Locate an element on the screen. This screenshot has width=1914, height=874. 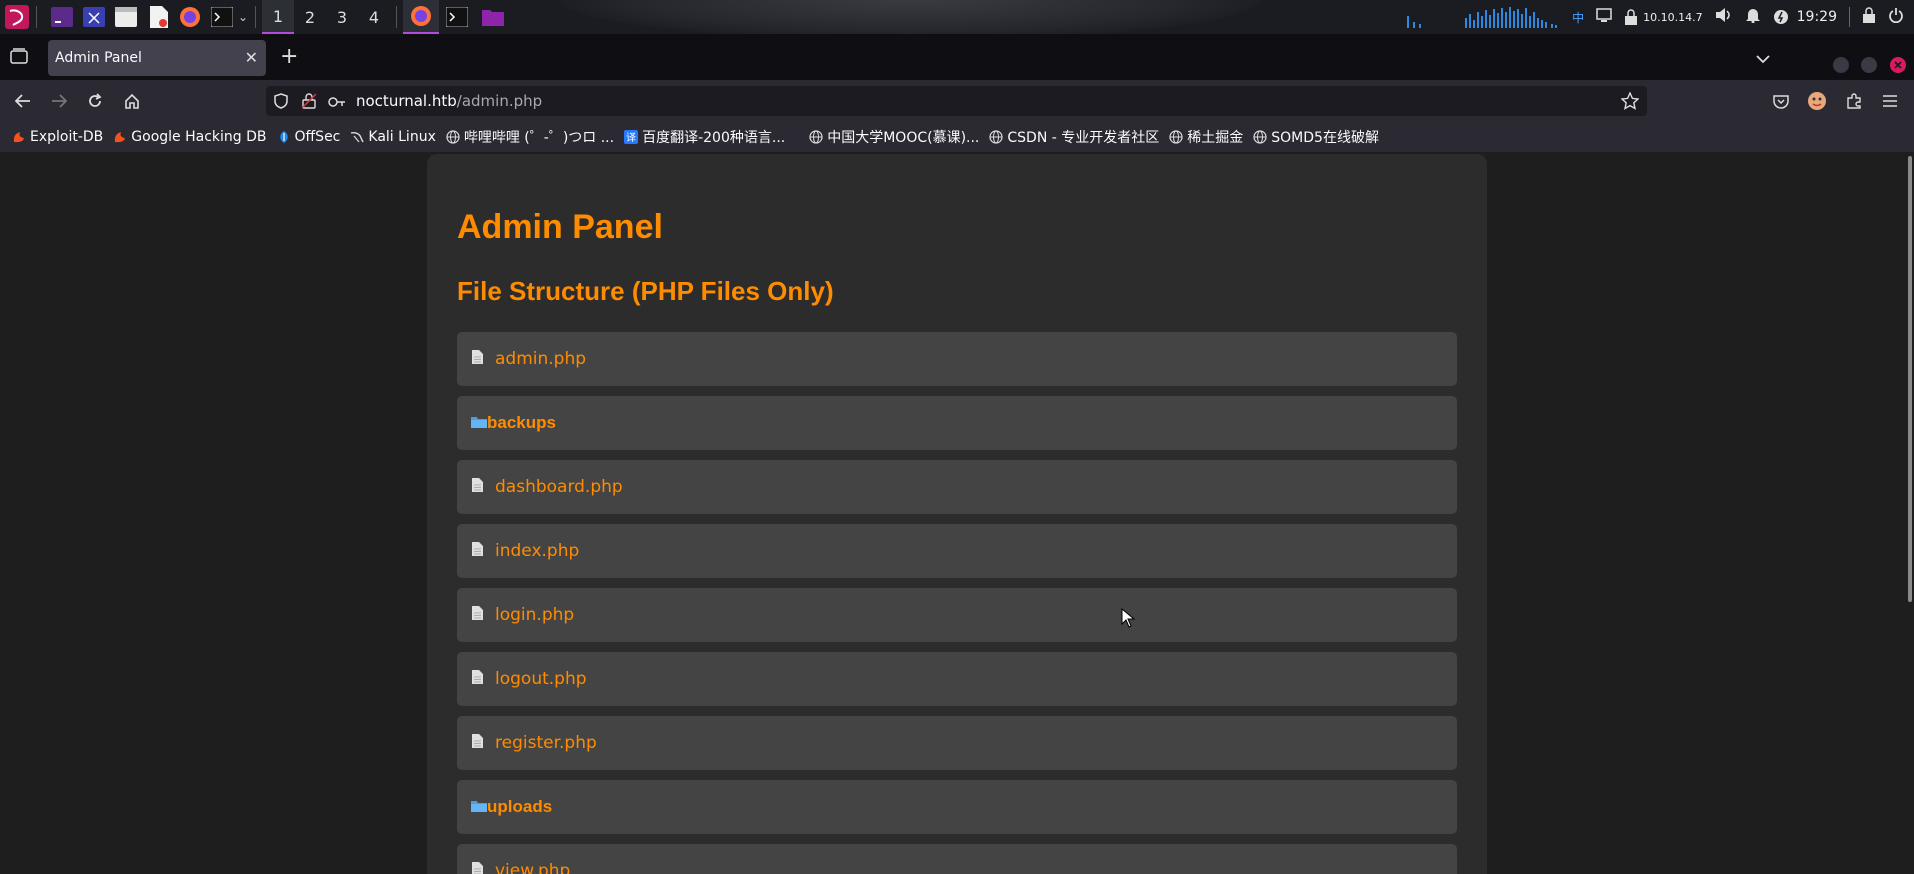
clock-time: 19:29 is located at coordinates (1816, 17).